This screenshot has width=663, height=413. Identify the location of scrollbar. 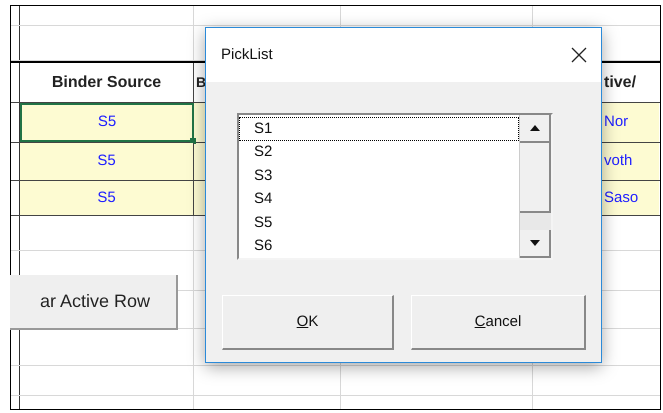
(535, 186).